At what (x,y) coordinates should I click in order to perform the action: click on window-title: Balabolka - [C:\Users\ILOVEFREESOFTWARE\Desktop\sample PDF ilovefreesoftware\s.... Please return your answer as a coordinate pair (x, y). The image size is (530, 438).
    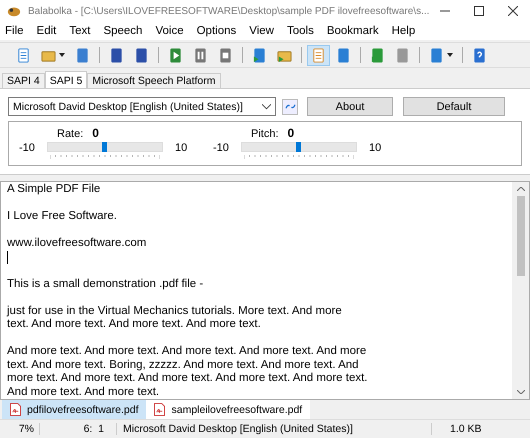
    Looking at the image, I should click on (229, 11).